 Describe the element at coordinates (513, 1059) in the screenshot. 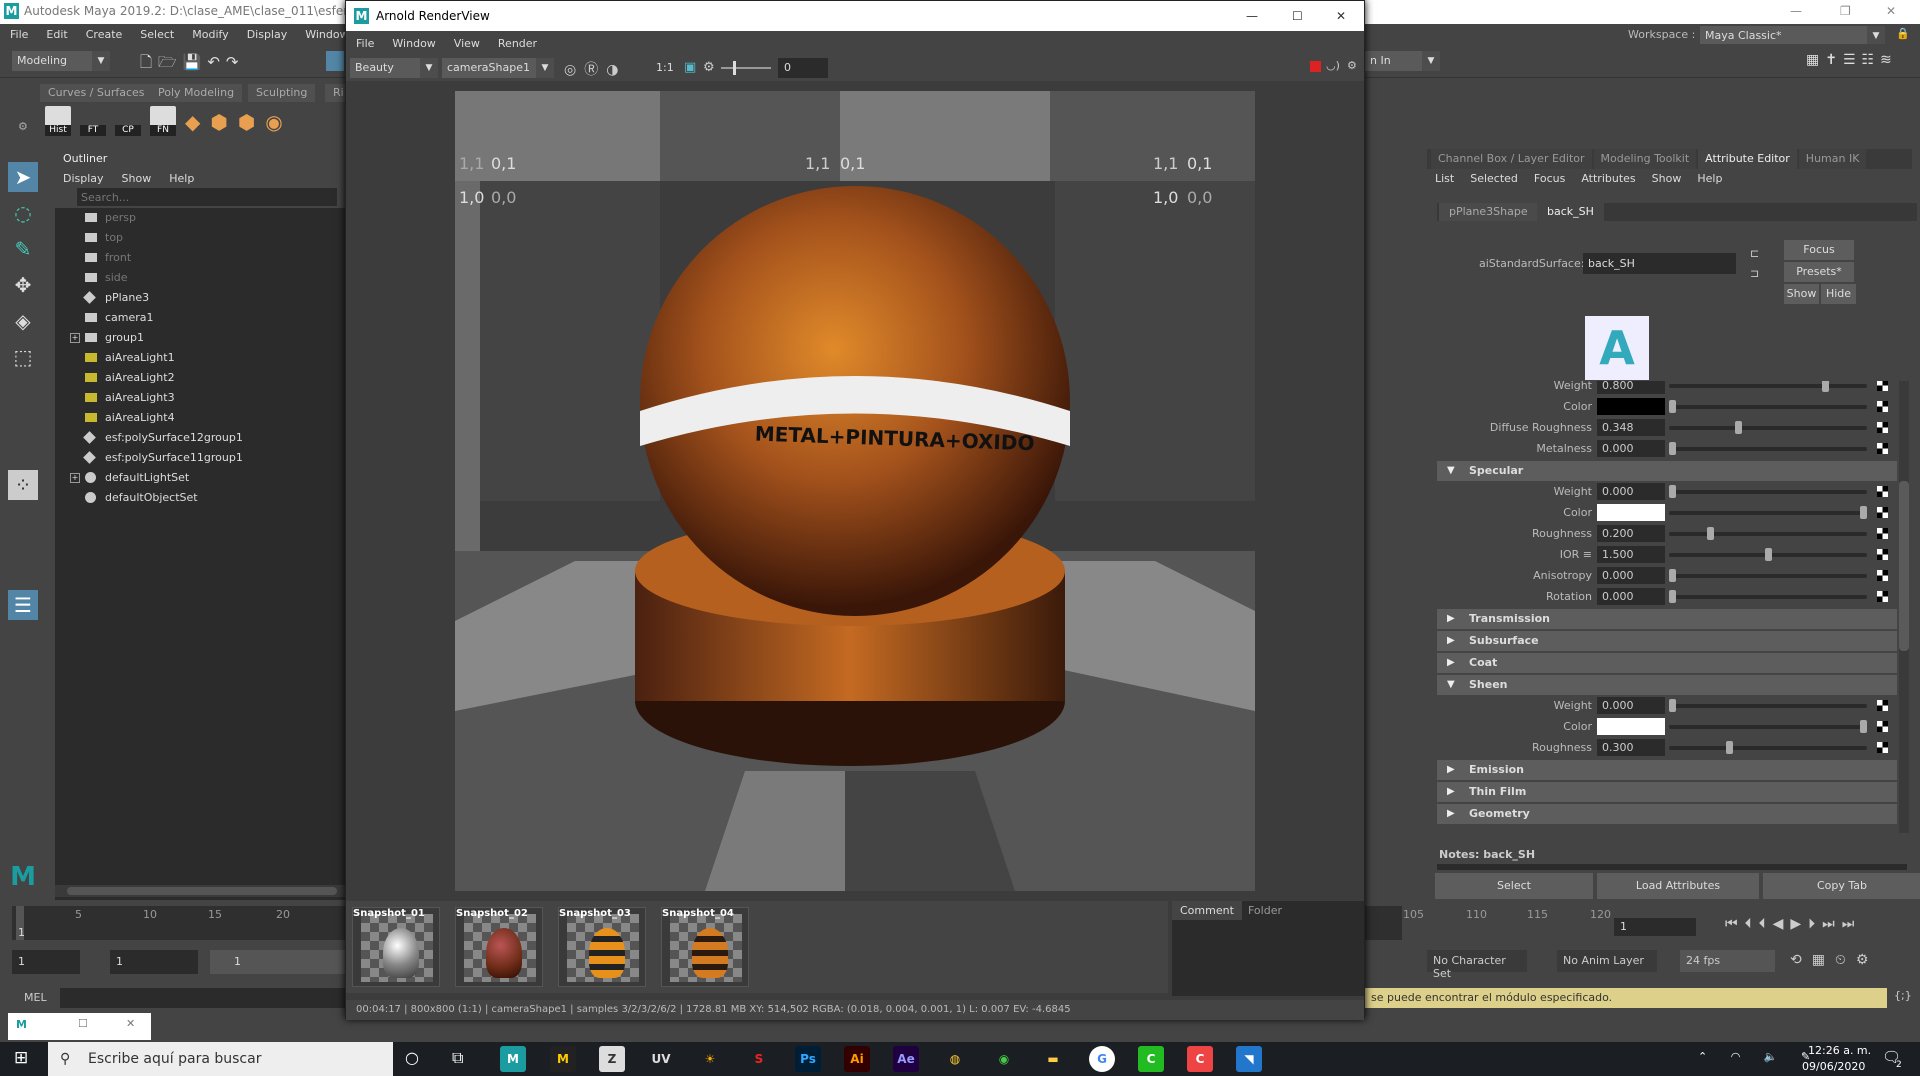

I see `taskbar-maya-icon: M` at that location.